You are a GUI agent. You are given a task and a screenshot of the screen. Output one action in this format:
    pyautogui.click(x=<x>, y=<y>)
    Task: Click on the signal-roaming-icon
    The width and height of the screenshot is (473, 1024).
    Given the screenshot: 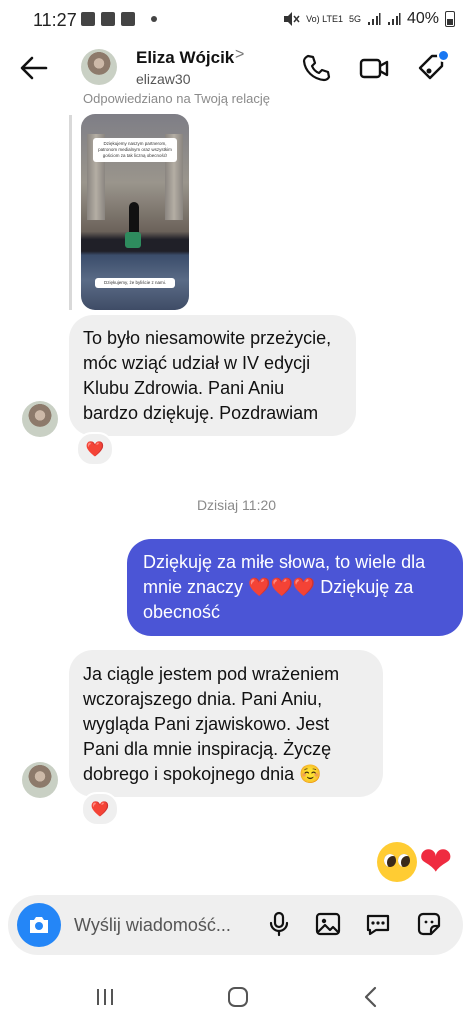 What is the action you would take?
    pyautogui.click(x=394, y=19)
    